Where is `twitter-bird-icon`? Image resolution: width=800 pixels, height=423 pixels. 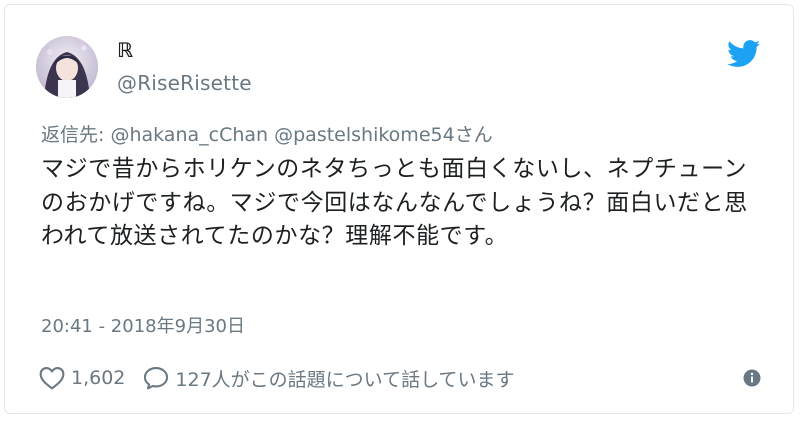
twitter-bird-icon is located at coordinates (744, 54).